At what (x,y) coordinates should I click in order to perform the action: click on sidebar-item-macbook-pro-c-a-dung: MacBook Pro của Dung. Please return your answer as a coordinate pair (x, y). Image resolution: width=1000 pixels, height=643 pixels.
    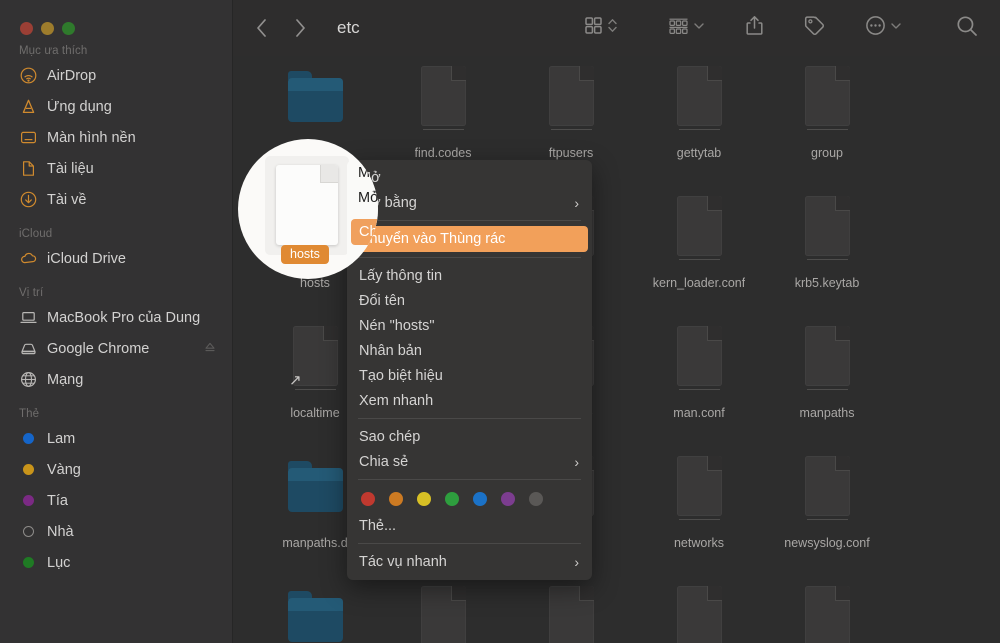
    Looking at the image, I should click on (116, 317).